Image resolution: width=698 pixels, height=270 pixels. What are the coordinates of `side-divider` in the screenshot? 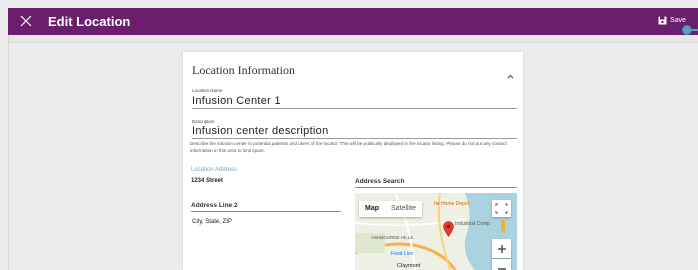 It's located at (8, 152).